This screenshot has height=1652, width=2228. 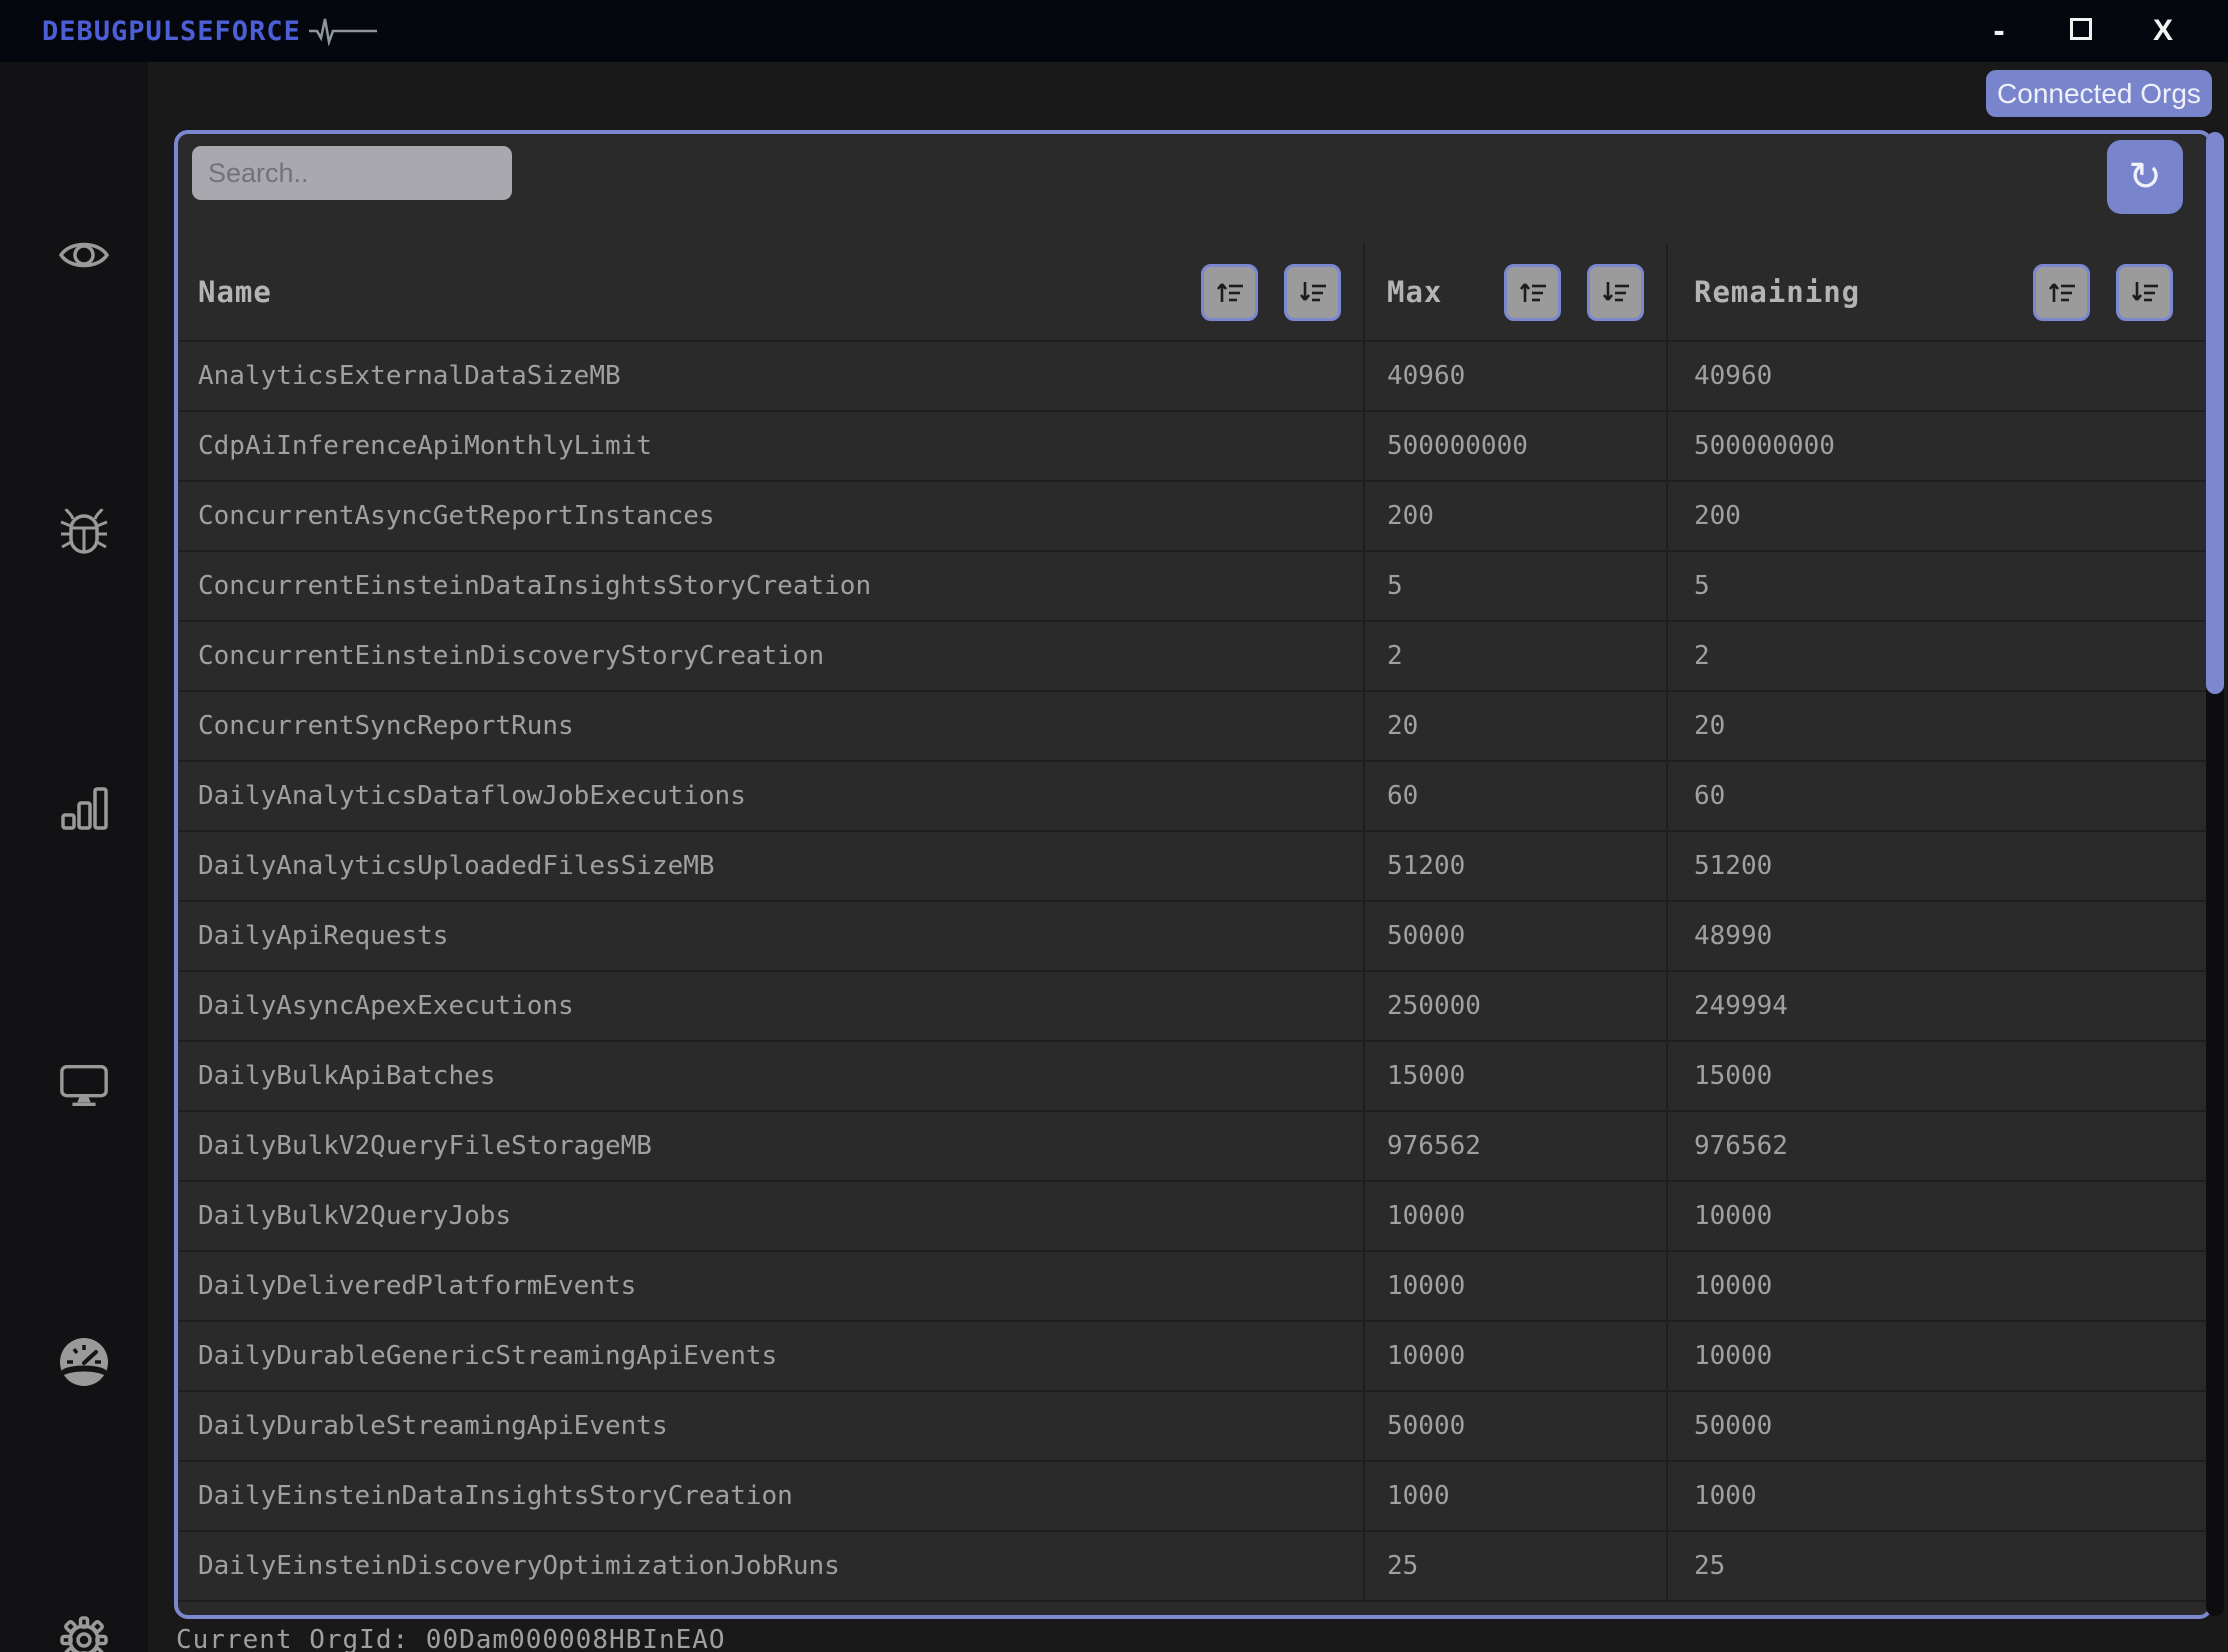 I want to click on bug-icon, so click(x=84, y=531).